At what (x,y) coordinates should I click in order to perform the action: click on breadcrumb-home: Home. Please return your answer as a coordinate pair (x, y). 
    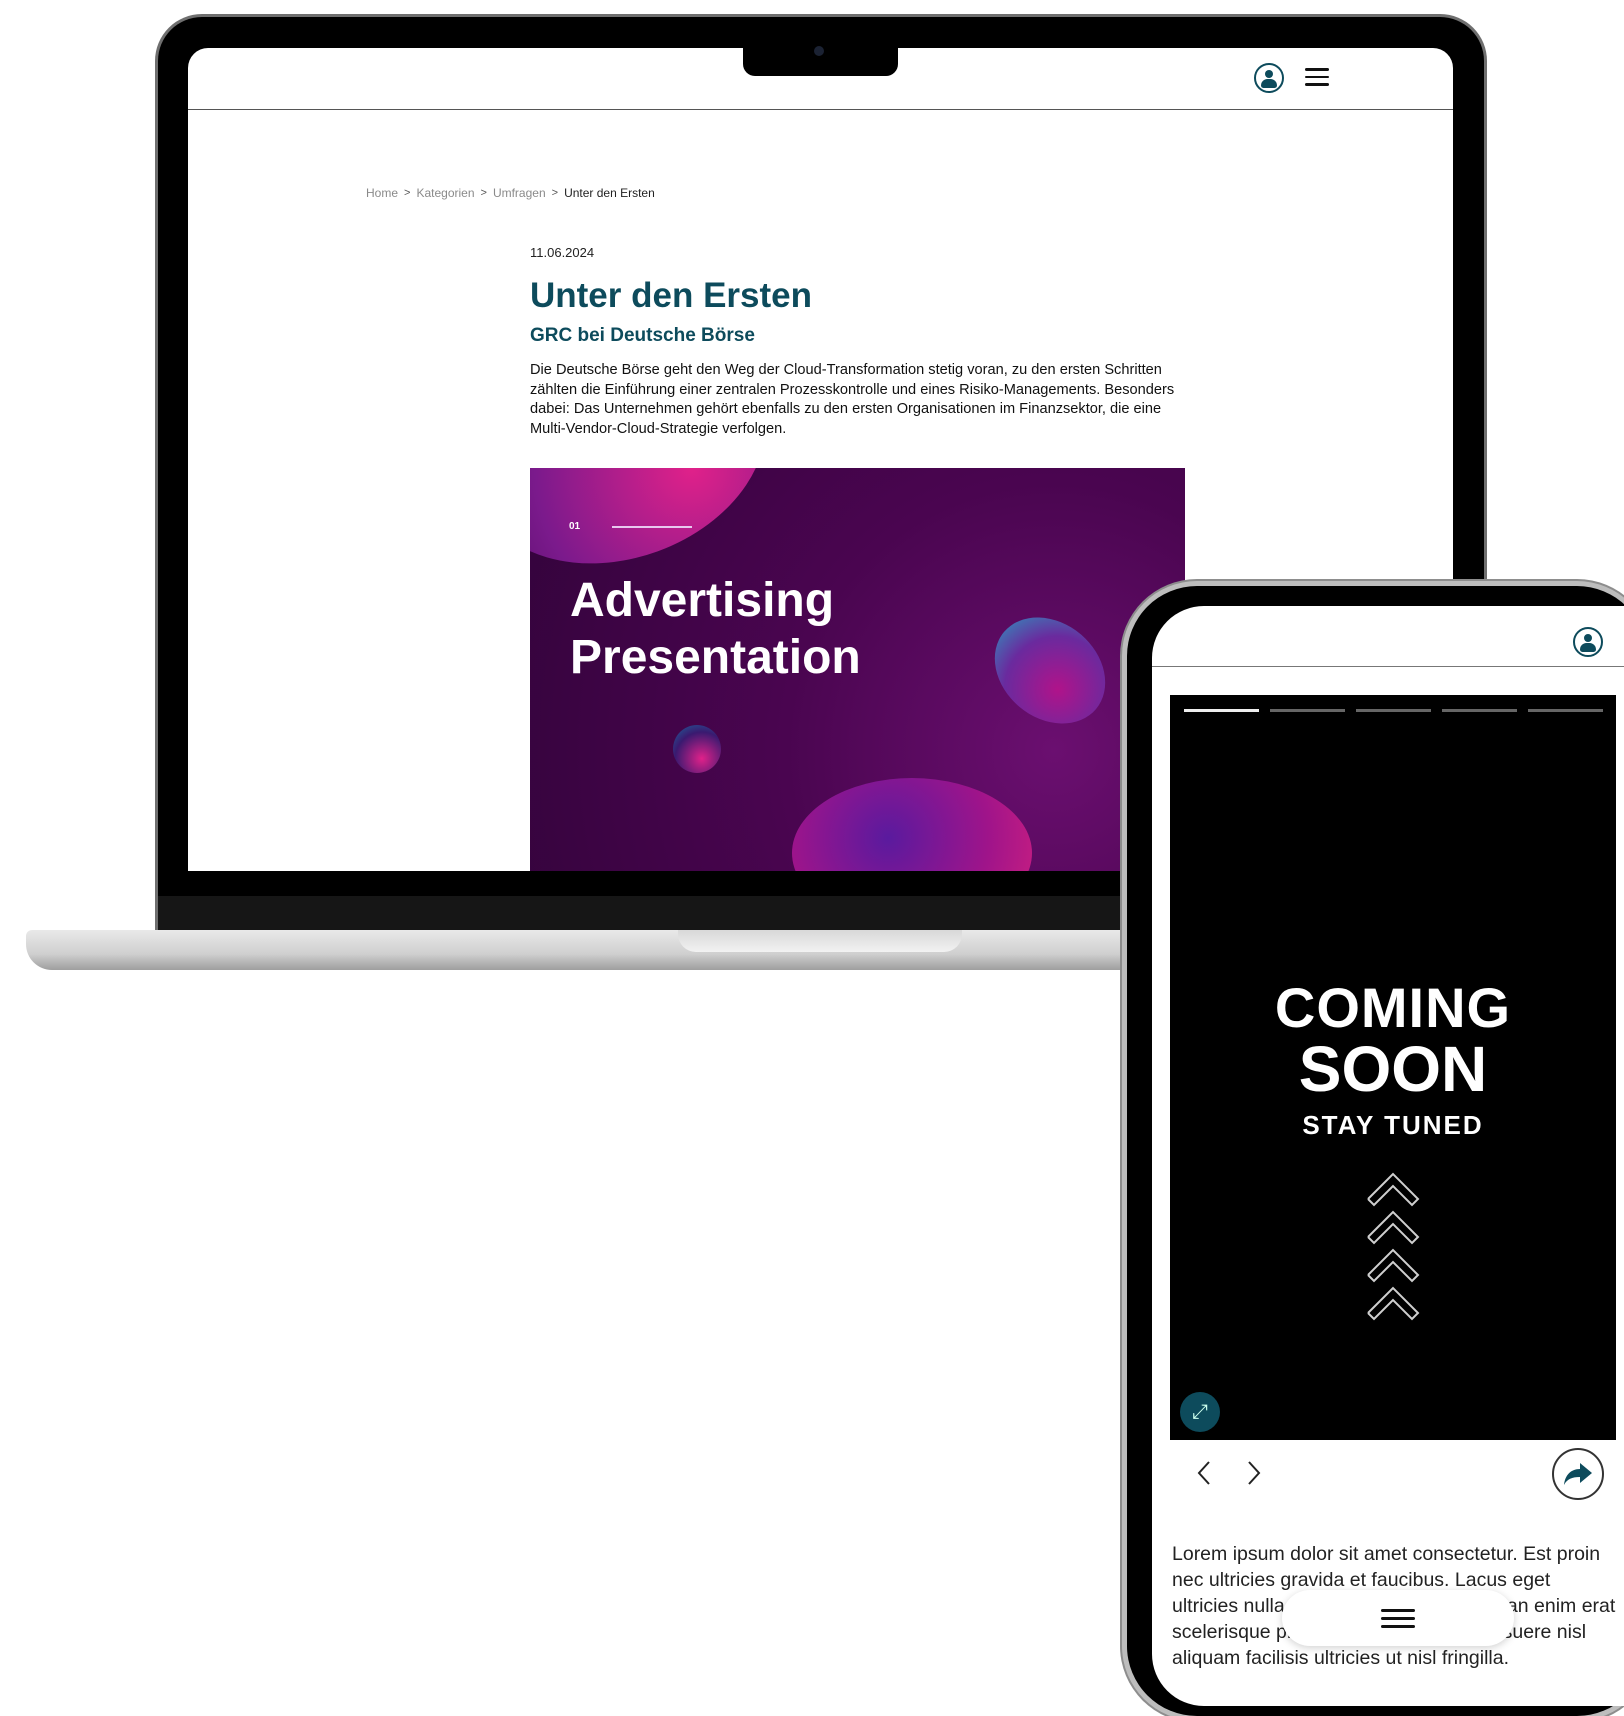
    Looking at the image, I should click on (382, 193).